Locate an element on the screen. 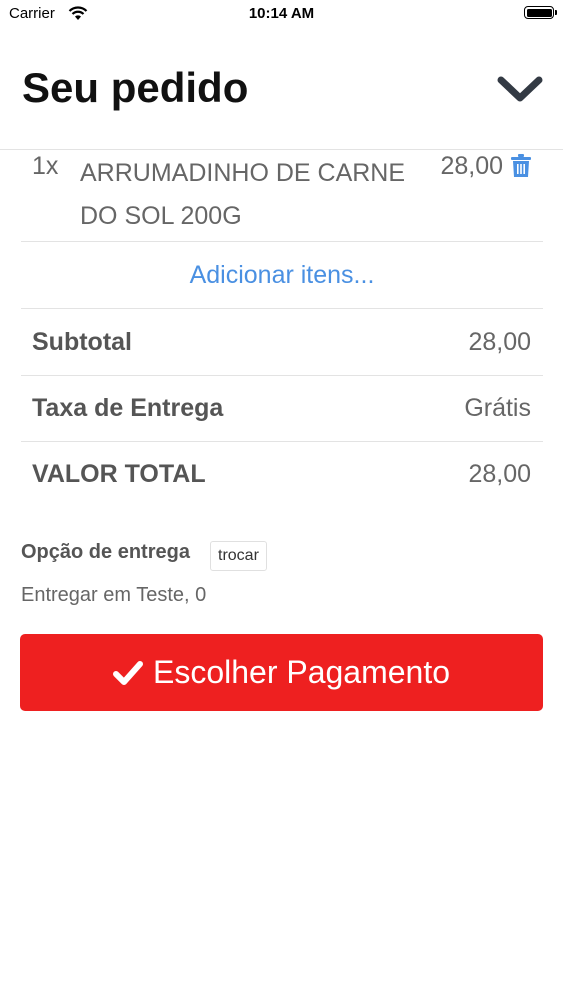 The height and width of the screenshot is (1000, 563). total-value: 28,00 is located at coordinates (499, 474).